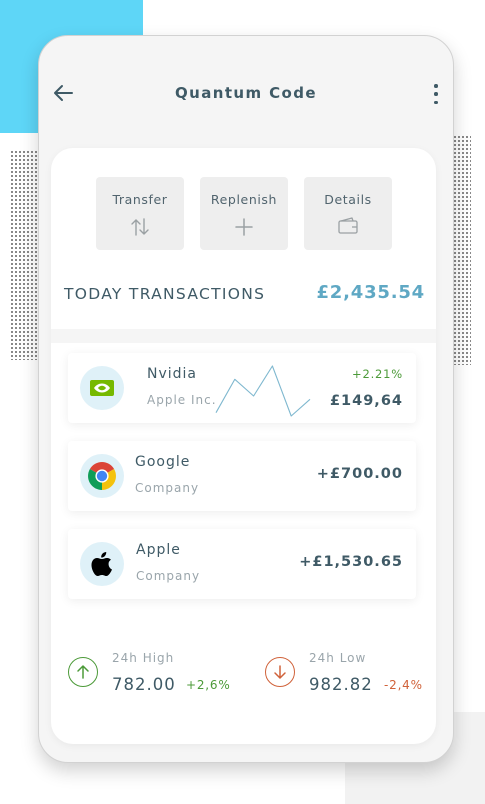 The height and width of the screenshot is (804, 485). Describe the element at coordinates (140, 228) in the screenshot. I see `swap-vertical-icon` at that location.